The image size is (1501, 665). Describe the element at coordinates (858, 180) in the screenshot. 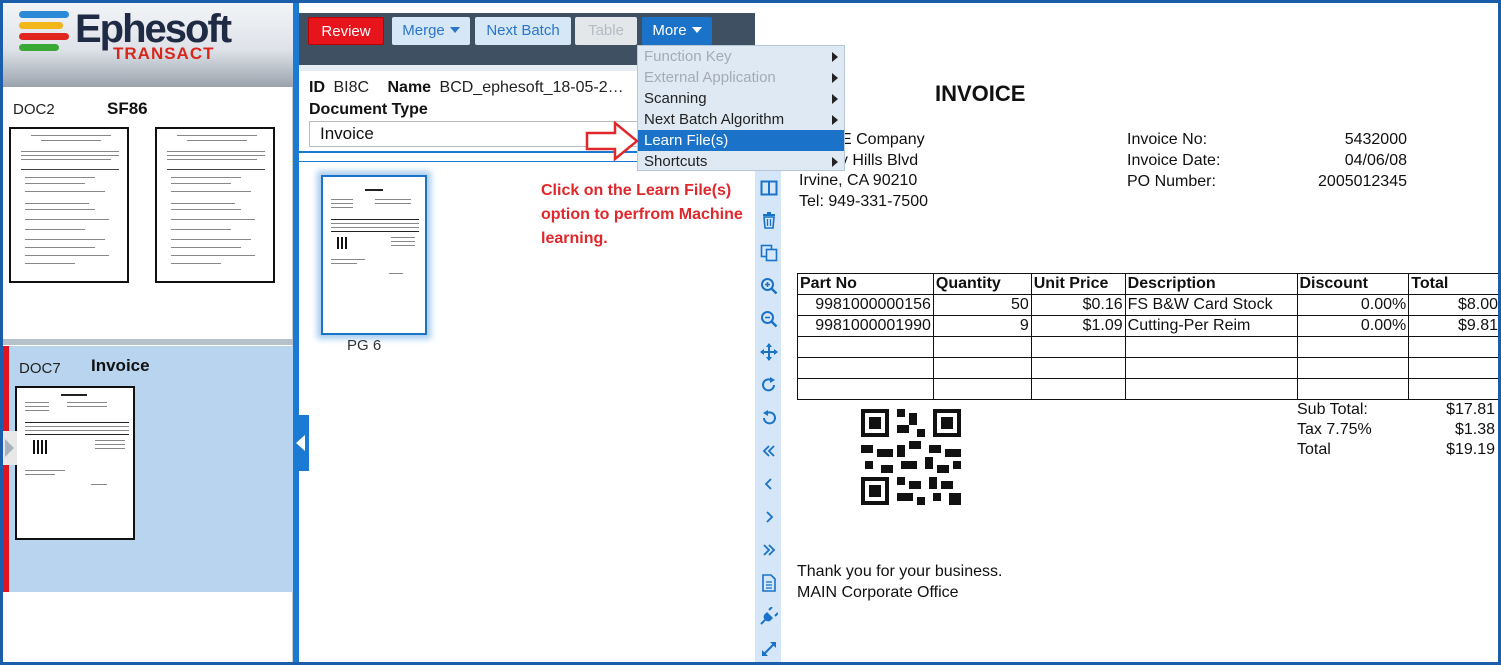

I see `invoice-city: Irvine, CA 90210` at that location.